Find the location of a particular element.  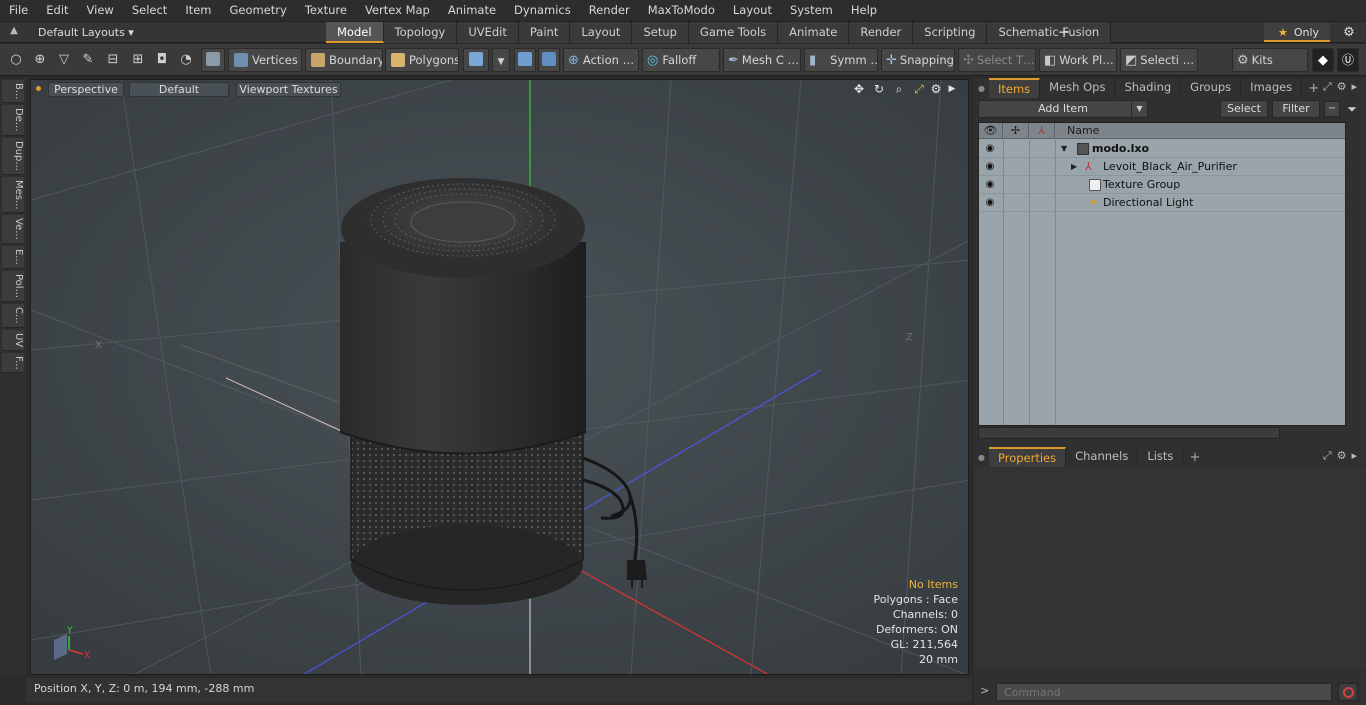

maximize-icon: ⤢ is located at coordinates (919, 89).